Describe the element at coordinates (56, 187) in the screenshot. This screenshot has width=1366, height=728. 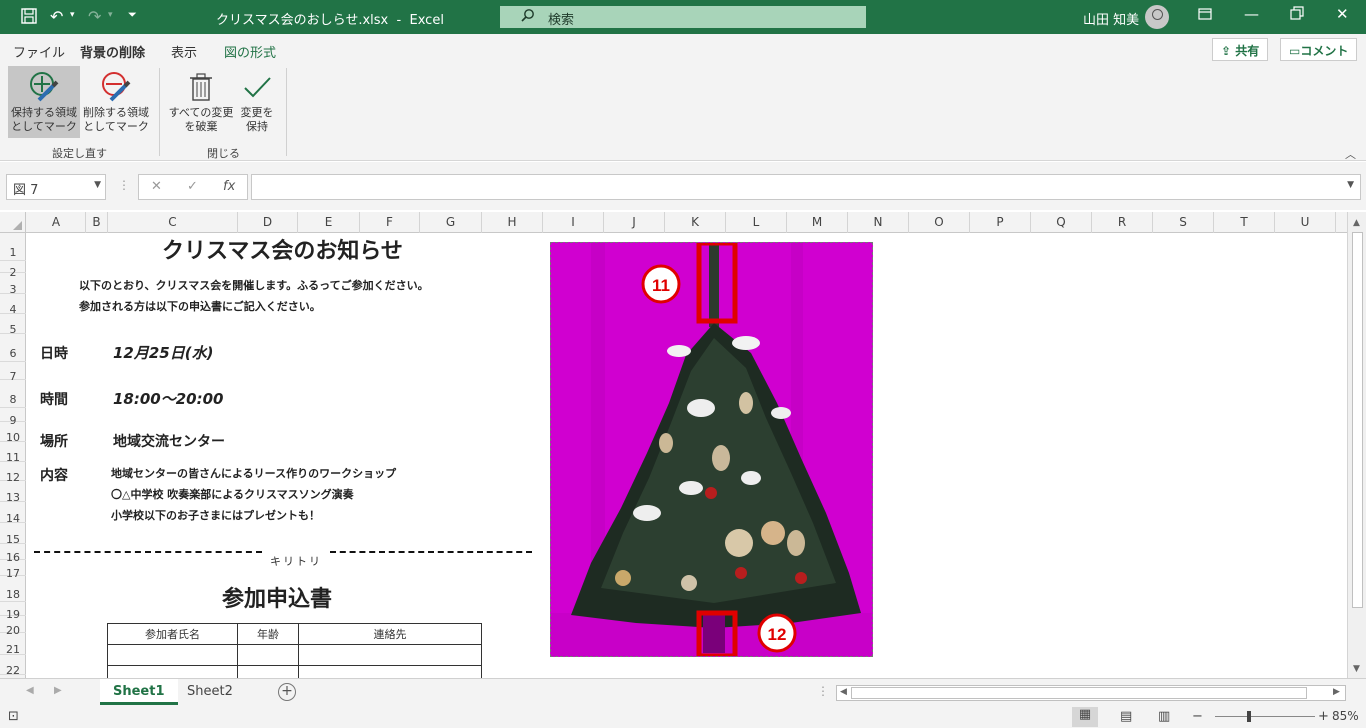
I see `name-box: 図 7 ▼` at that location.